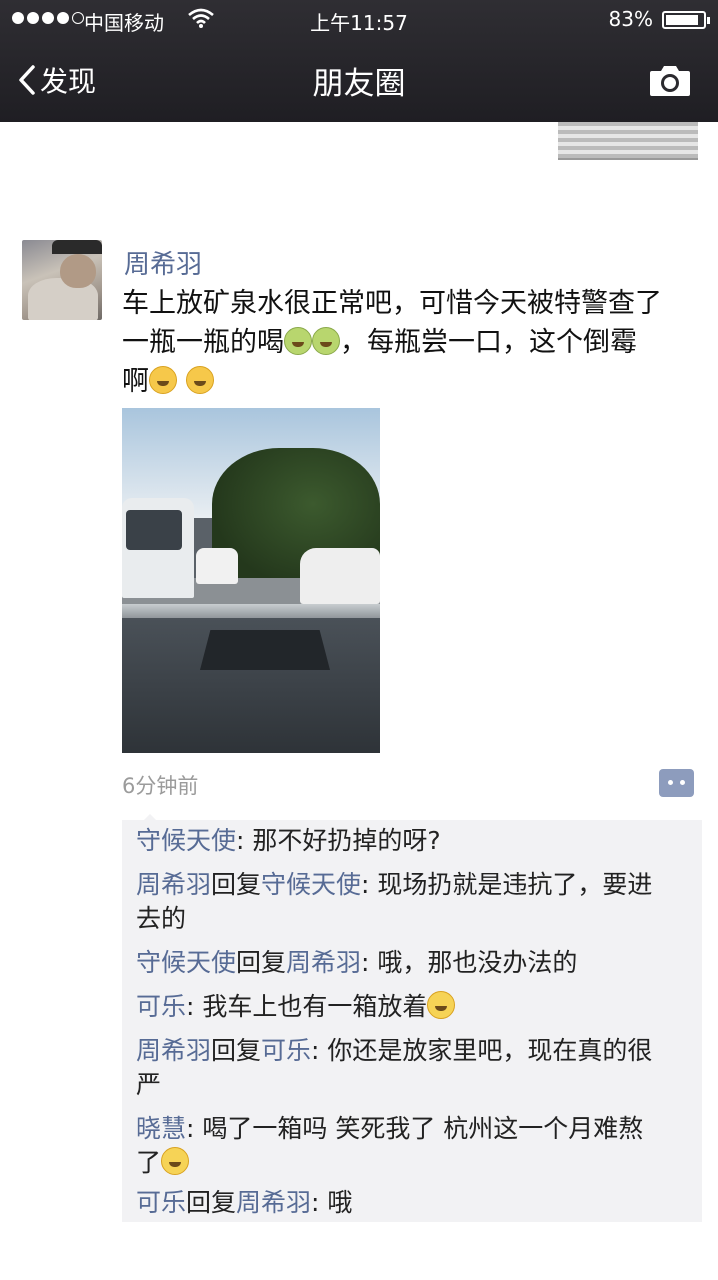 The image size is (718, 1280). Describe the element at coordinates (414, 1068) in the screenshot. I see `comment-row: 周希羽回复可乐: 你还是放家里吧，现在真的很严` at that location.